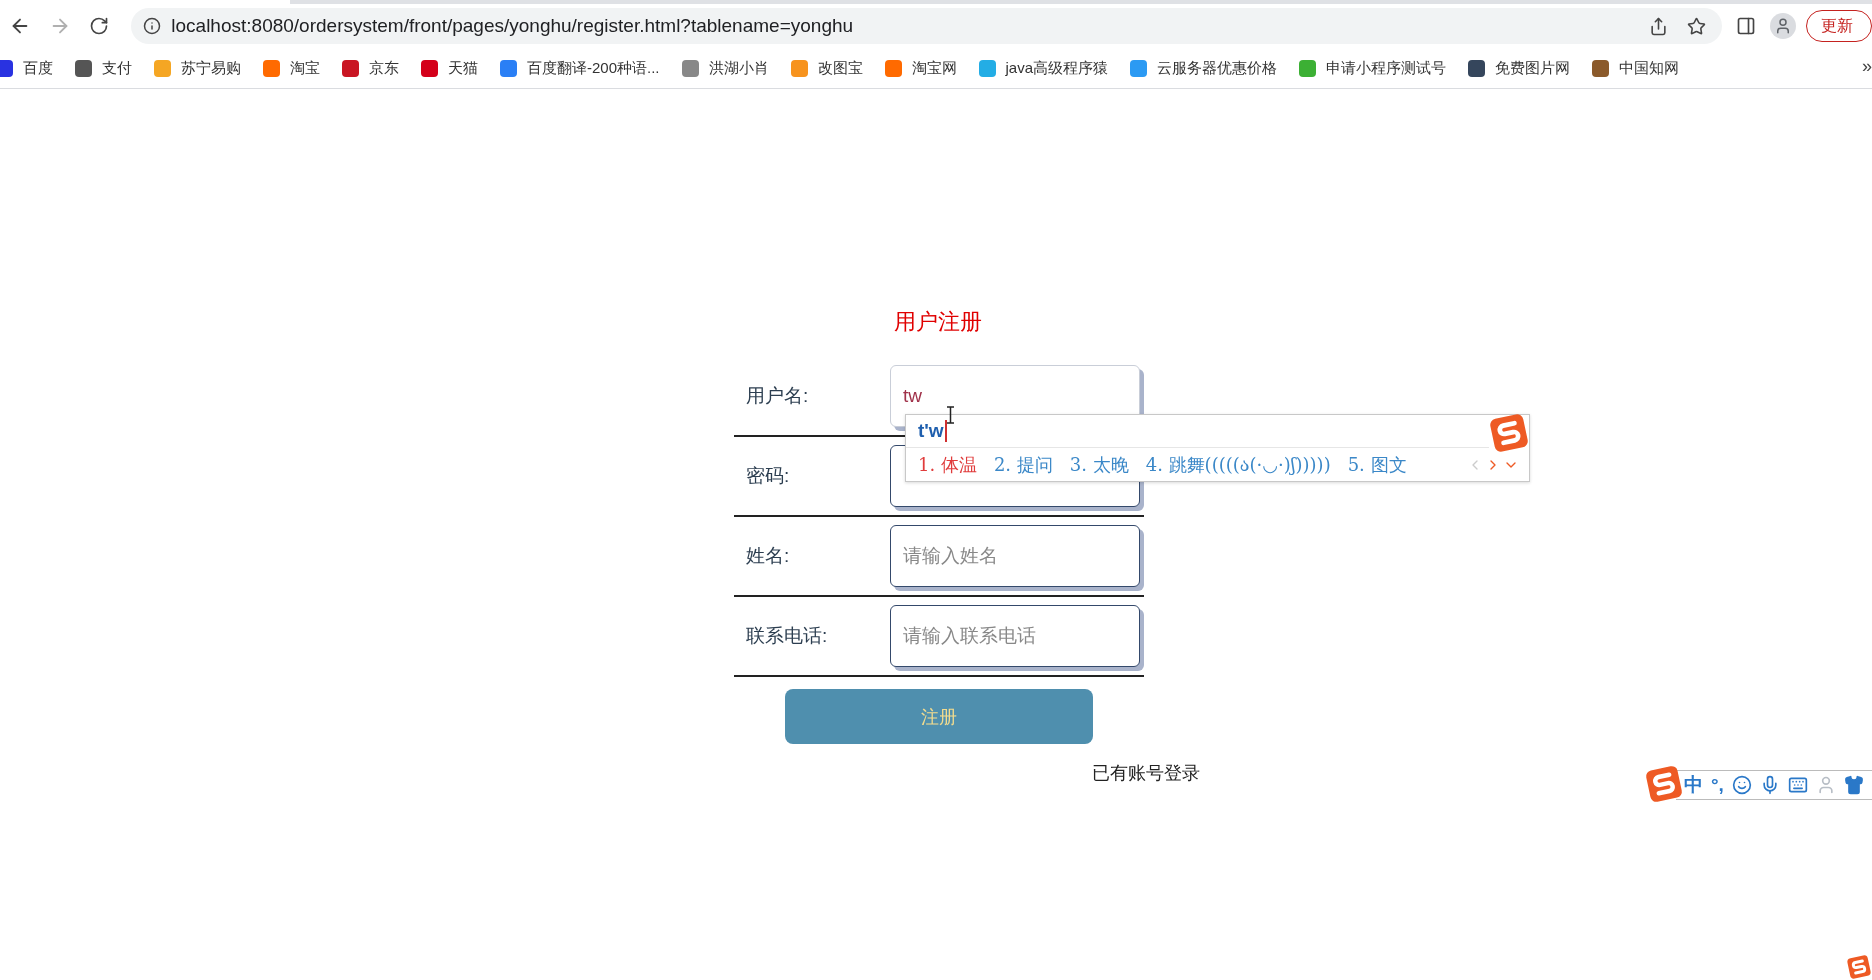 This screenshot has height=980, width=1872. Describe the element at coordinates (787, 636) in the screenshot. I see `field-label: 联系电话:` at that location.